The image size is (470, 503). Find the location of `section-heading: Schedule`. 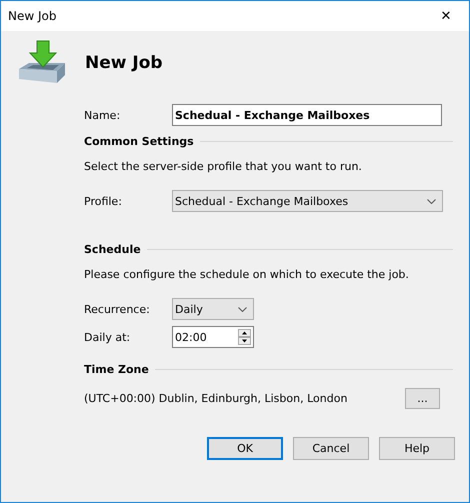

section-heading: Schedule is located at coordinates (112, 249).